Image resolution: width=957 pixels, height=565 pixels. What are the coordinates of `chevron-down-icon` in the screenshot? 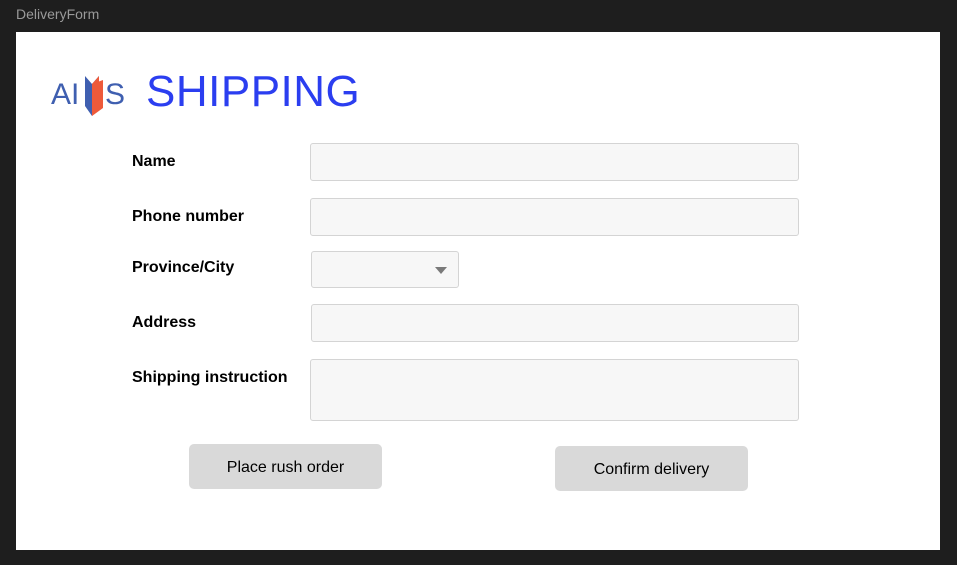 It's located at (441, 270).